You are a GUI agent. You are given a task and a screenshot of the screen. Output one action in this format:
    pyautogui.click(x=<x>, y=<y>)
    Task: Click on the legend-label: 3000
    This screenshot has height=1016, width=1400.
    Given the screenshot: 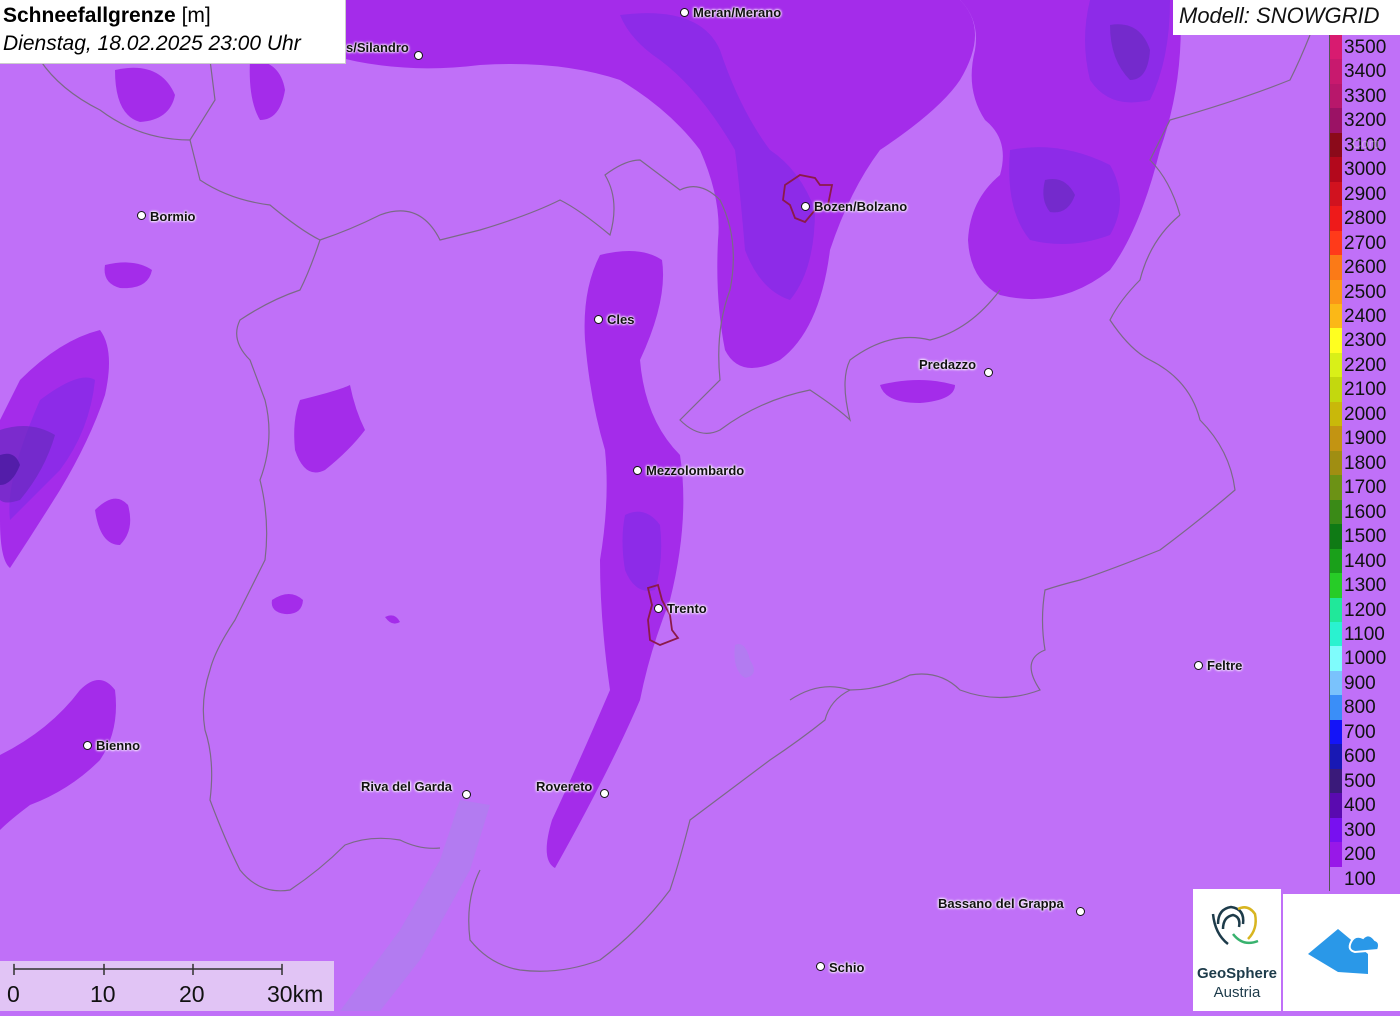 What is the action you would take?
    pyautogui.click(x=1365, y=170)
    